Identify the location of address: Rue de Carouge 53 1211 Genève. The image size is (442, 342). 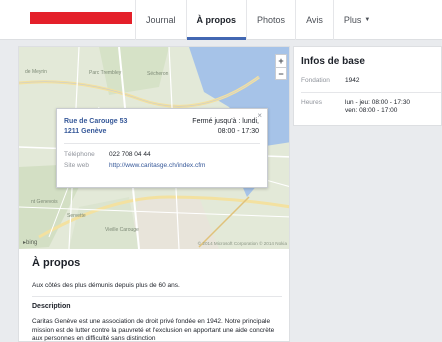
(95, 127).